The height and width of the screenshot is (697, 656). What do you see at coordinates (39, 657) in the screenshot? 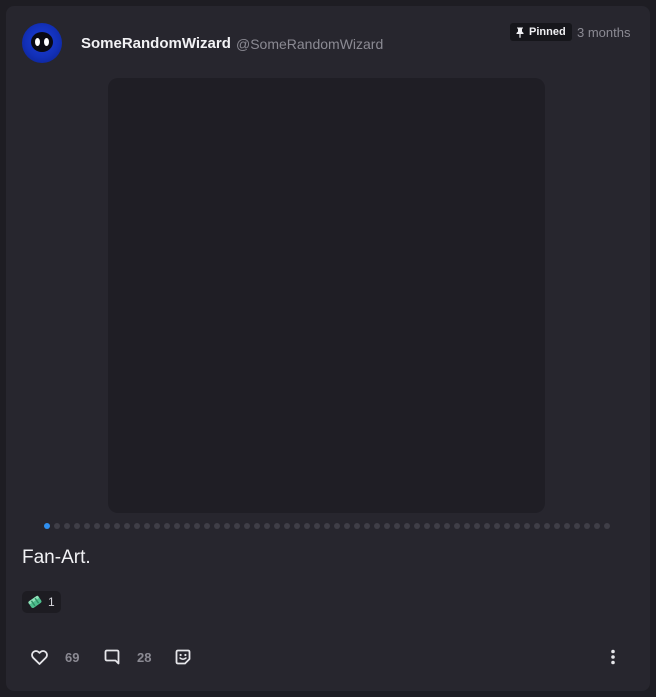
I see `like-icon` at bounding box center [39, 657].